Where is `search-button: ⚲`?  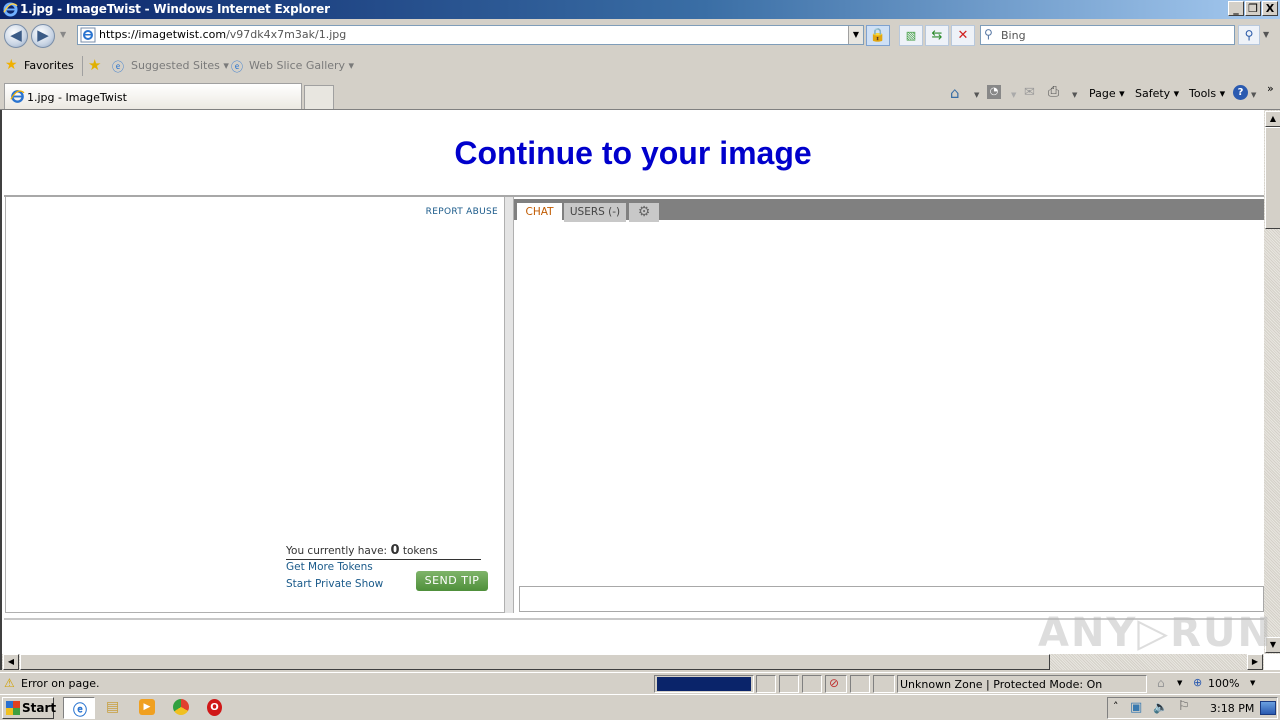 search-button: ⚲ is located at coordinates (1249, 35).